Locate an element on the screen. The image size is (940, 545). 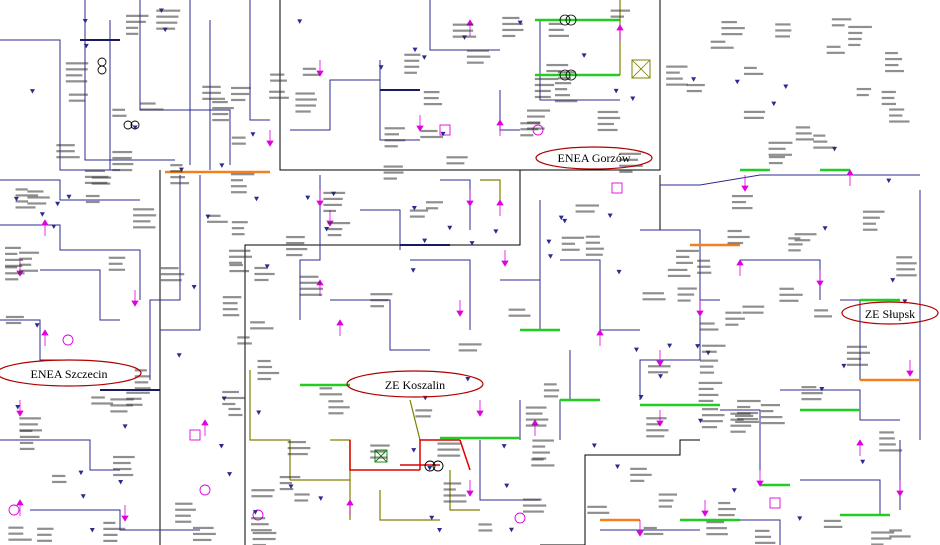
region-label-enea-szczecin: ENEA Szczecin is located at coordinates (69, 374).